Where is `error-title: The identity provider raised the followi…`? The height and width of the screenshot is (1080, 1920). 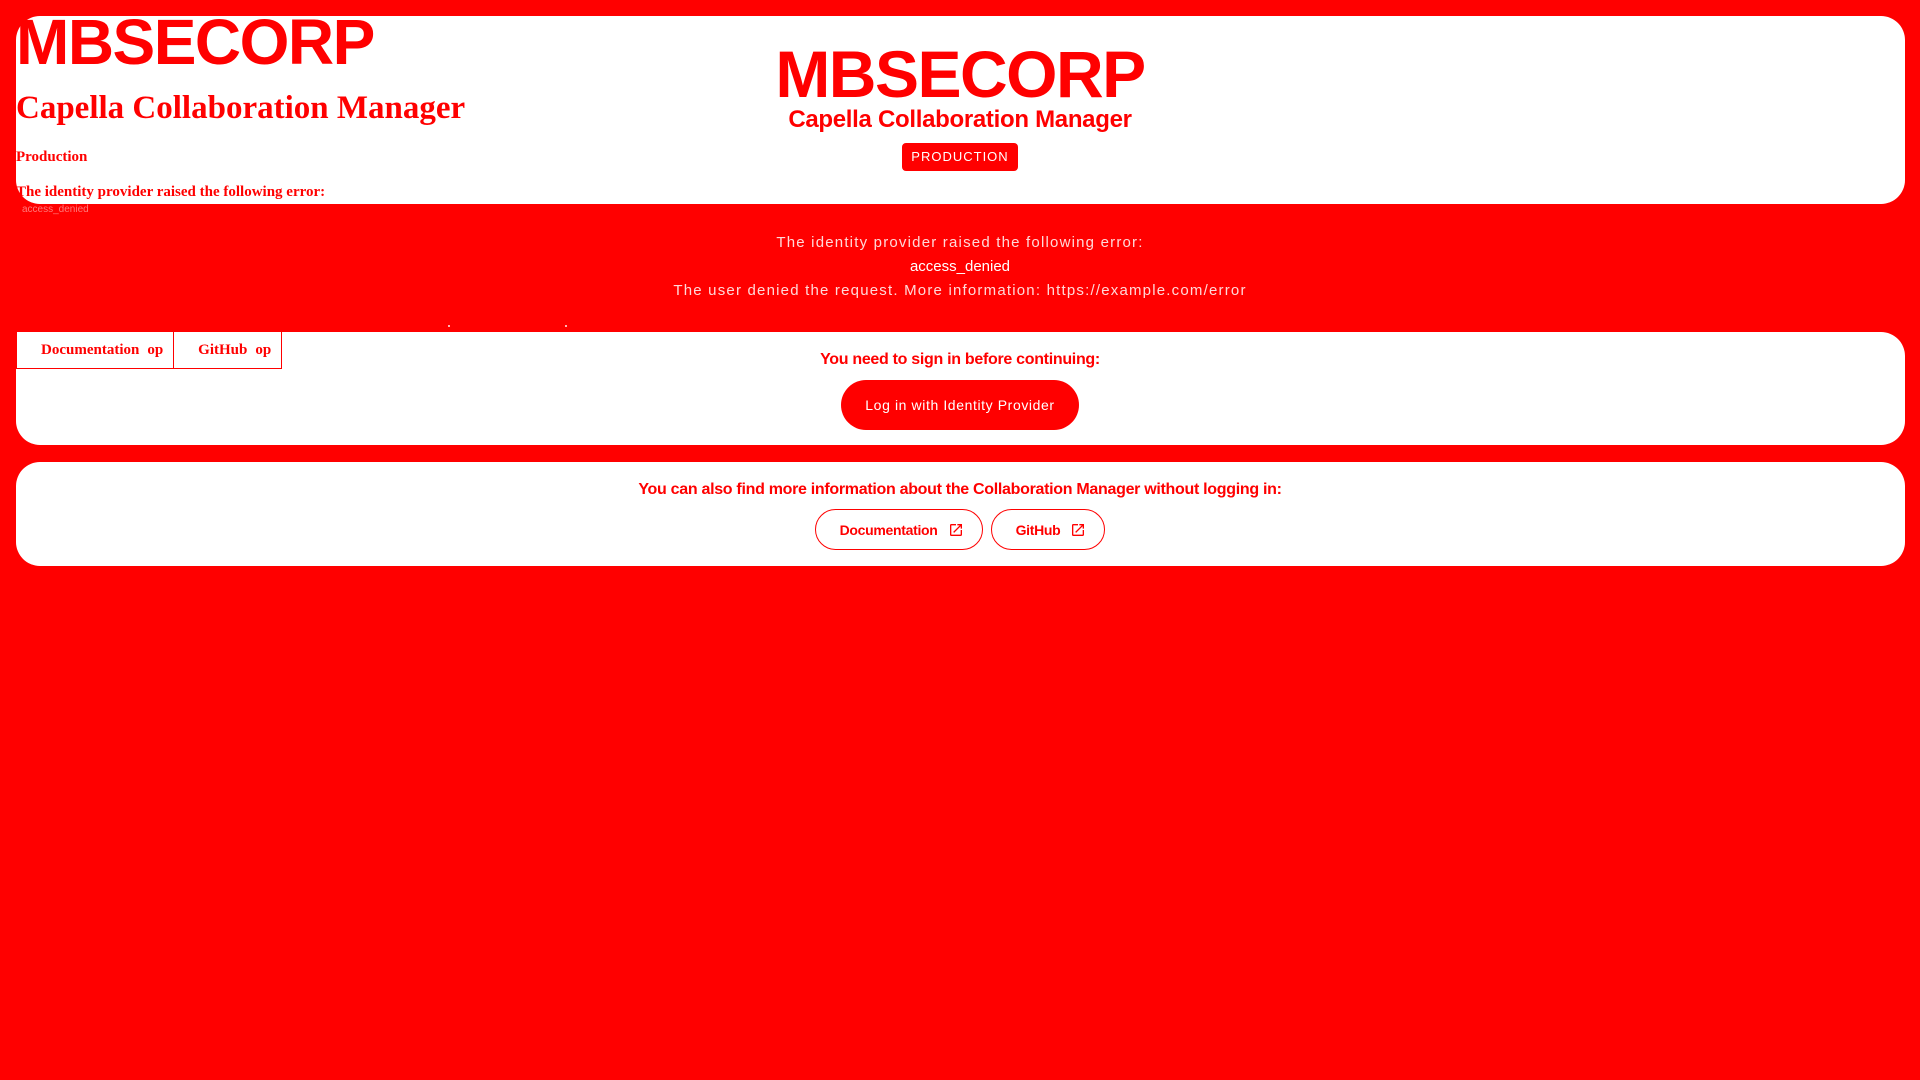 error-title: The identity provider raised the followi… is located at coordinates (960, 242).